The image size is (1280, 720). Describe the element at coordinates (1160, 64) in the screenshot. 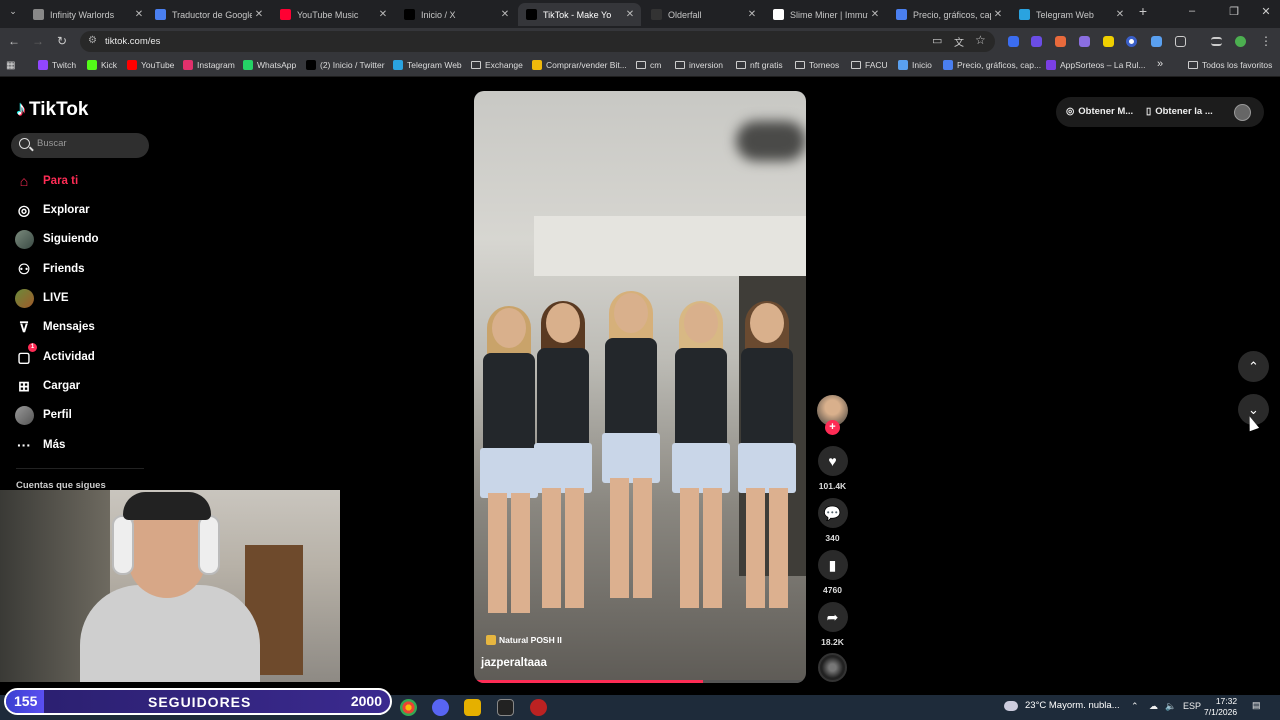

I see `bookmarks-overflow-chevron-icon: »` at that location.